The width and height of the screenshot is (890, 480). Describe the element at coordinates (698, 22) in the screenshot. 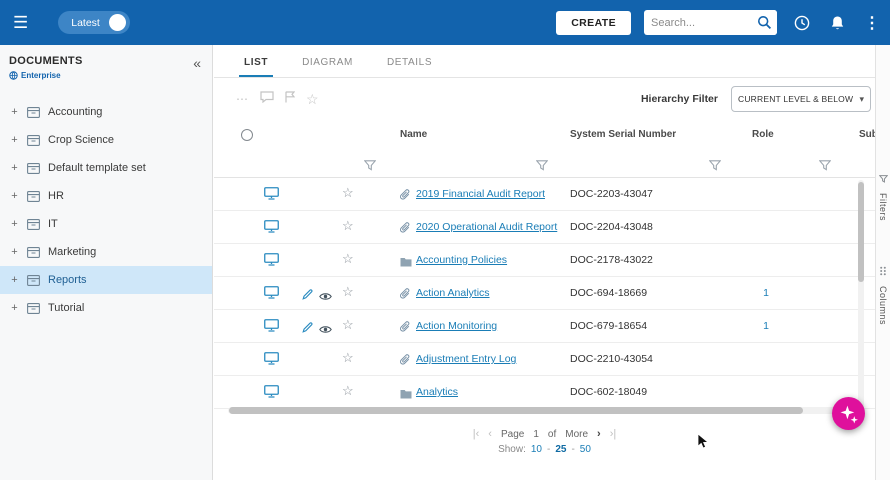

I see `search-input` at that location.